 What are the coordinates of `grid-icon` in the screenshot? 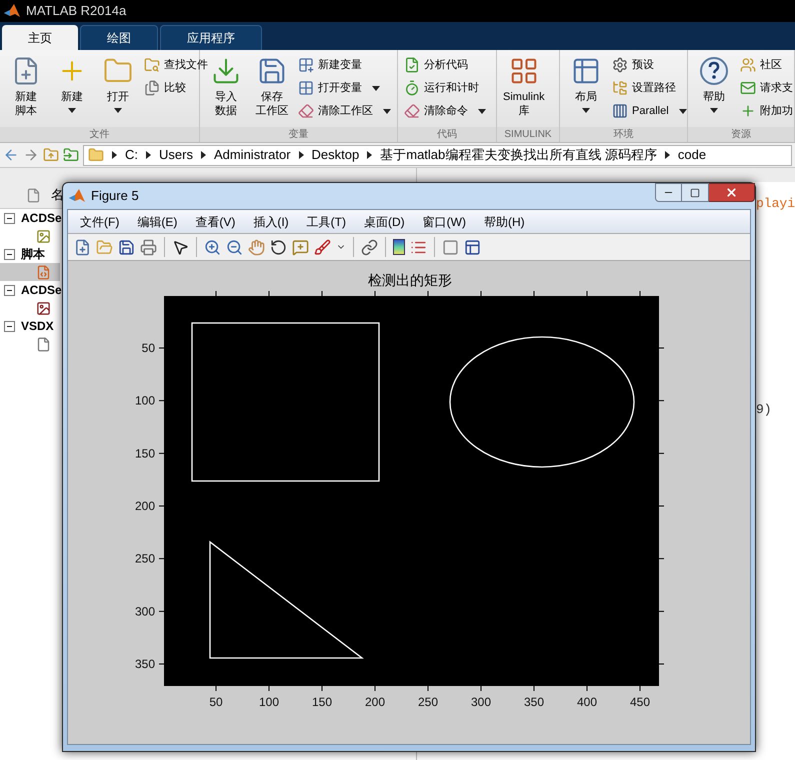 It's located at (523, 71).